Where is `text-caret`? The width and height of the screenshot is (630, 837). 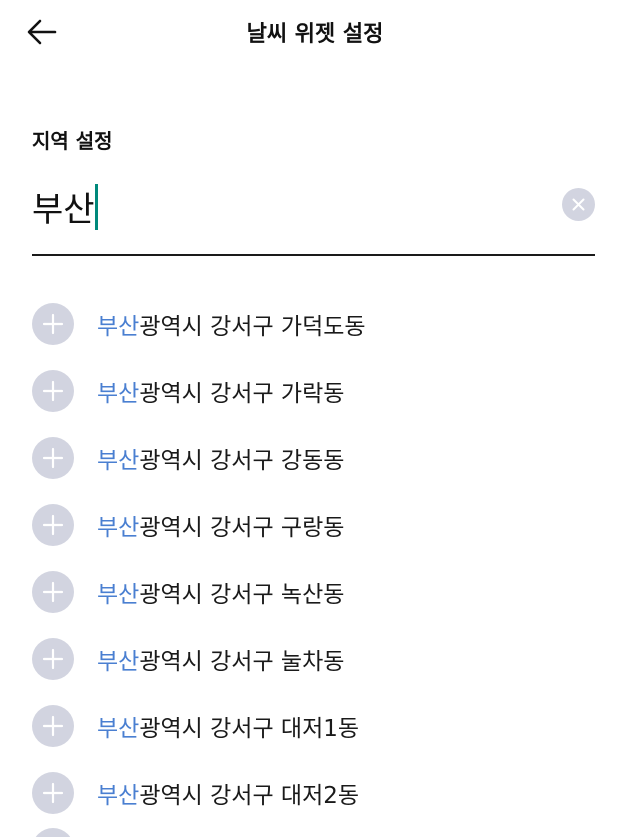
text-caret is located at coordinates (96, 207).